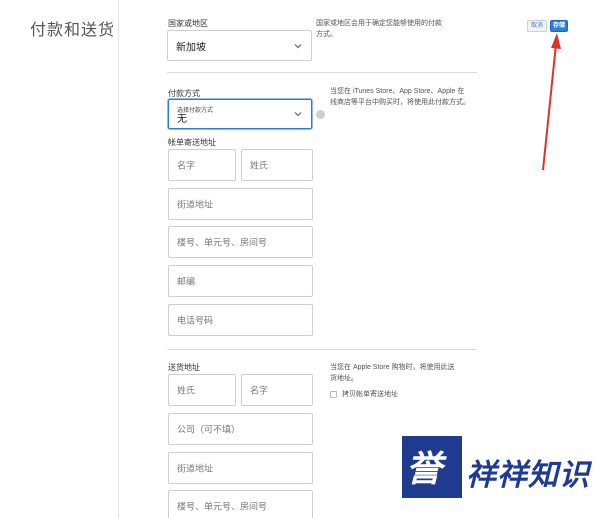  What do you see at coordinates (202, 390) in the screenshot?
I see `shipping-last-name-field: 姓氏` at bounding box center [202, 390].